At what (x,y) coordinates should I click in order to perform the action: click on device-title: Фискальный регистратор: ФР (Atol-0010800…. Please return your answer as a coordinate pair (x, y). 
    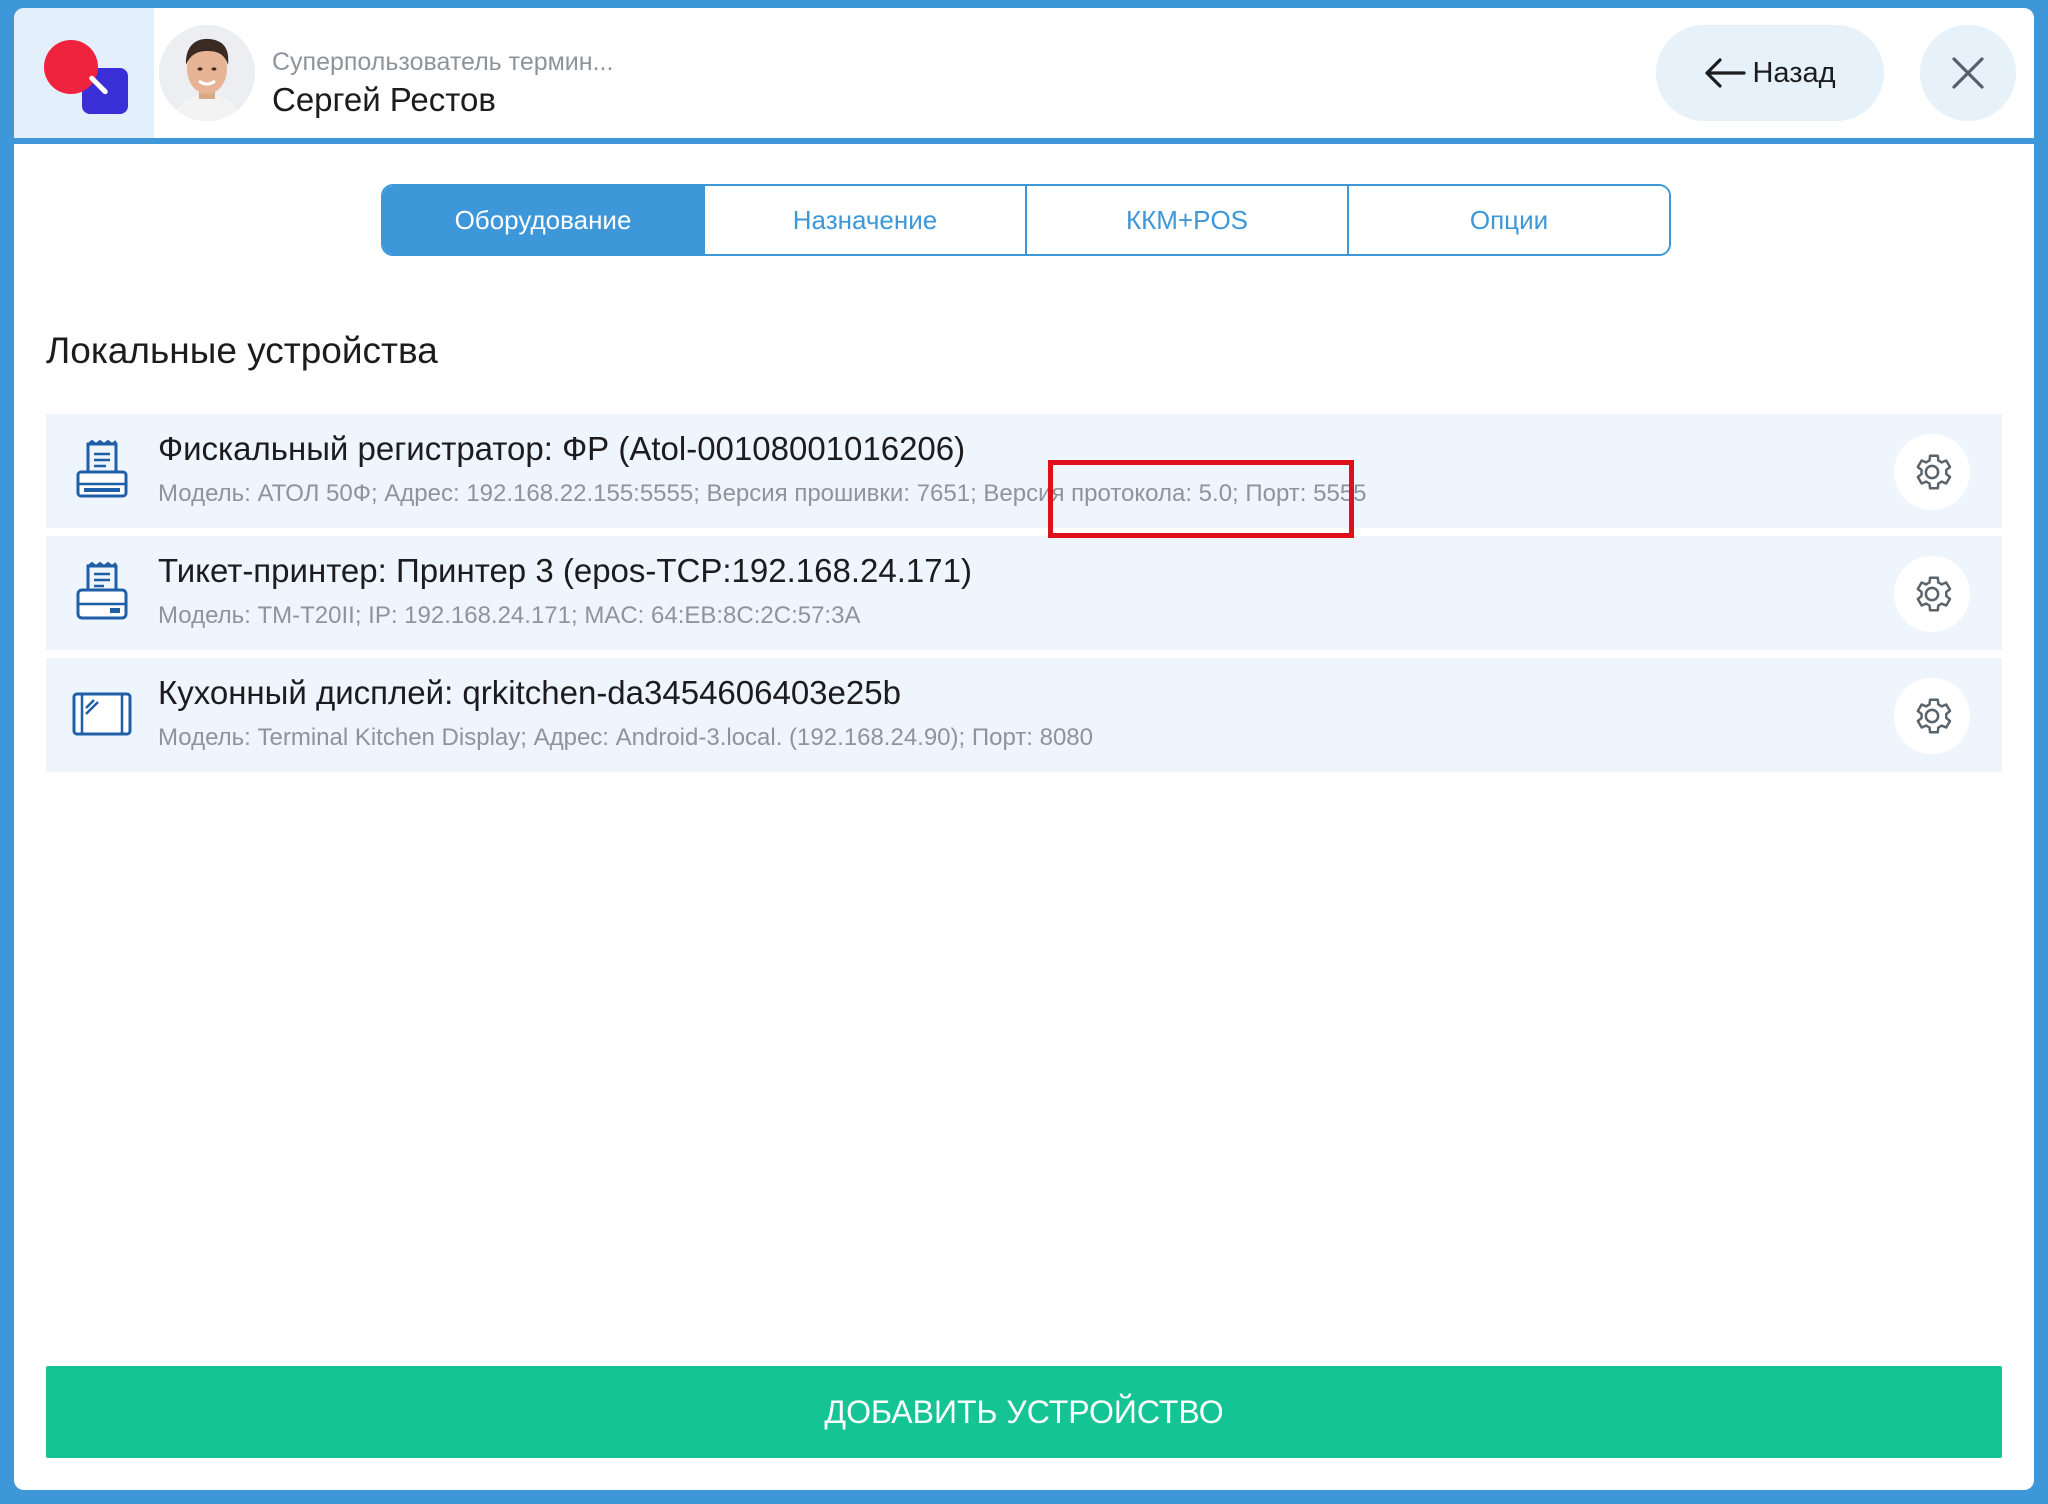
    Looking at the image, I should click on (562, 448).